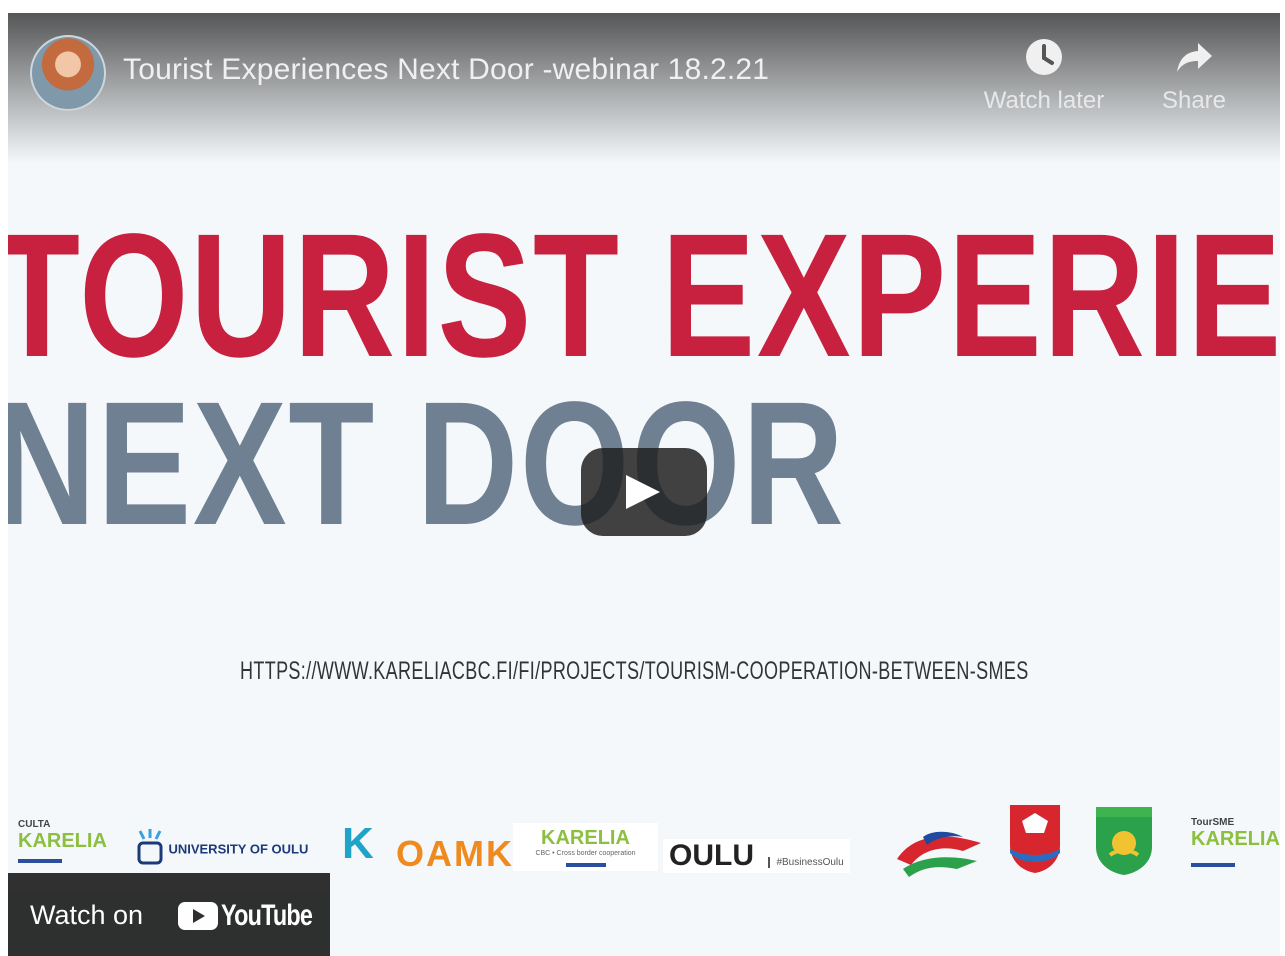  What do you see at coordinates (756, 856) in the screenshot?
I see `business-oulu-logo: OULU #BusinessOulu` at bounding box center [756, 856].